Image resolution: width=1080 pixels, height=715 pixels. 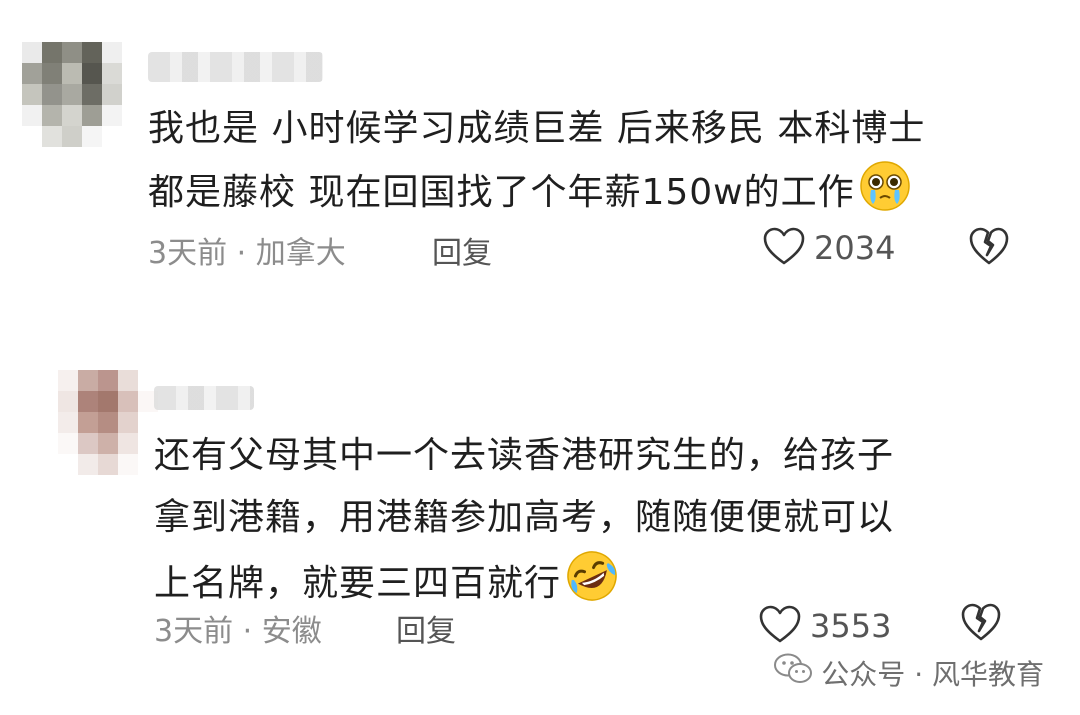 I want to click on like-button: 3553, so click(x=824, y=626).